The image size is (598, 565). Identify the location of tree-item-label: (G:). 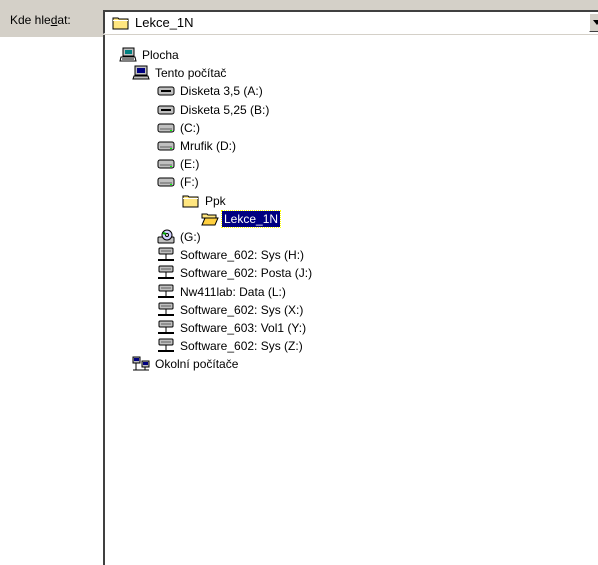
(190, 237).